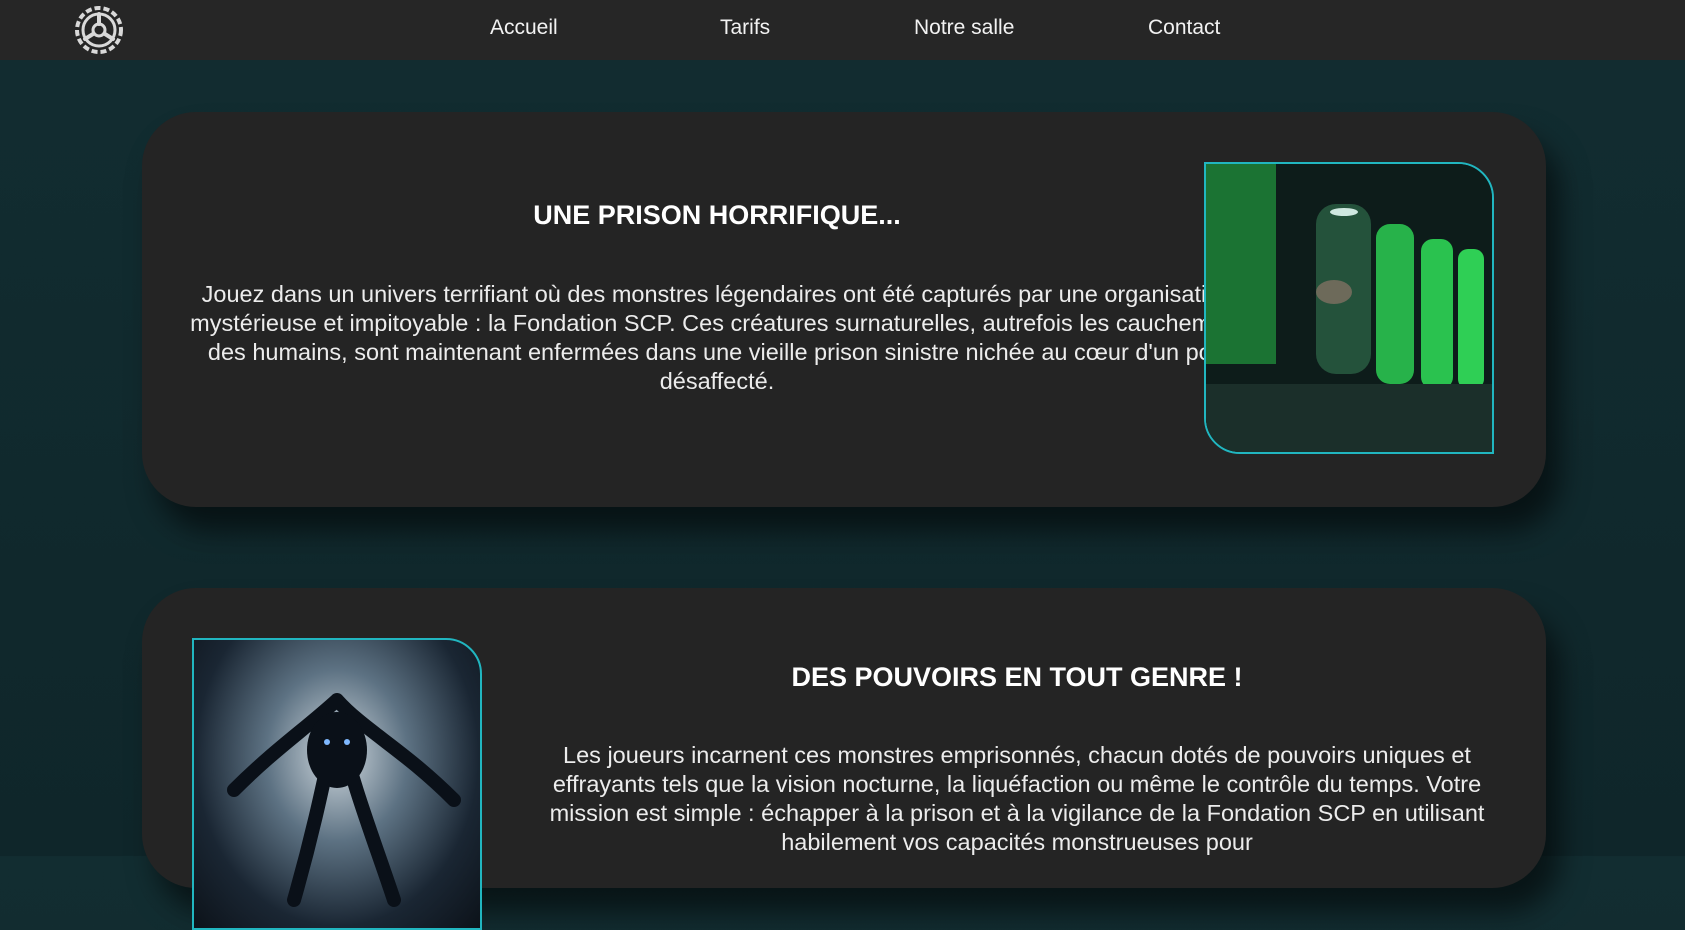  What do you see at coordinates (99, 30) in the screenshot?
I see `scp-foundation-logo-icon` at bounding box center [99, 30].